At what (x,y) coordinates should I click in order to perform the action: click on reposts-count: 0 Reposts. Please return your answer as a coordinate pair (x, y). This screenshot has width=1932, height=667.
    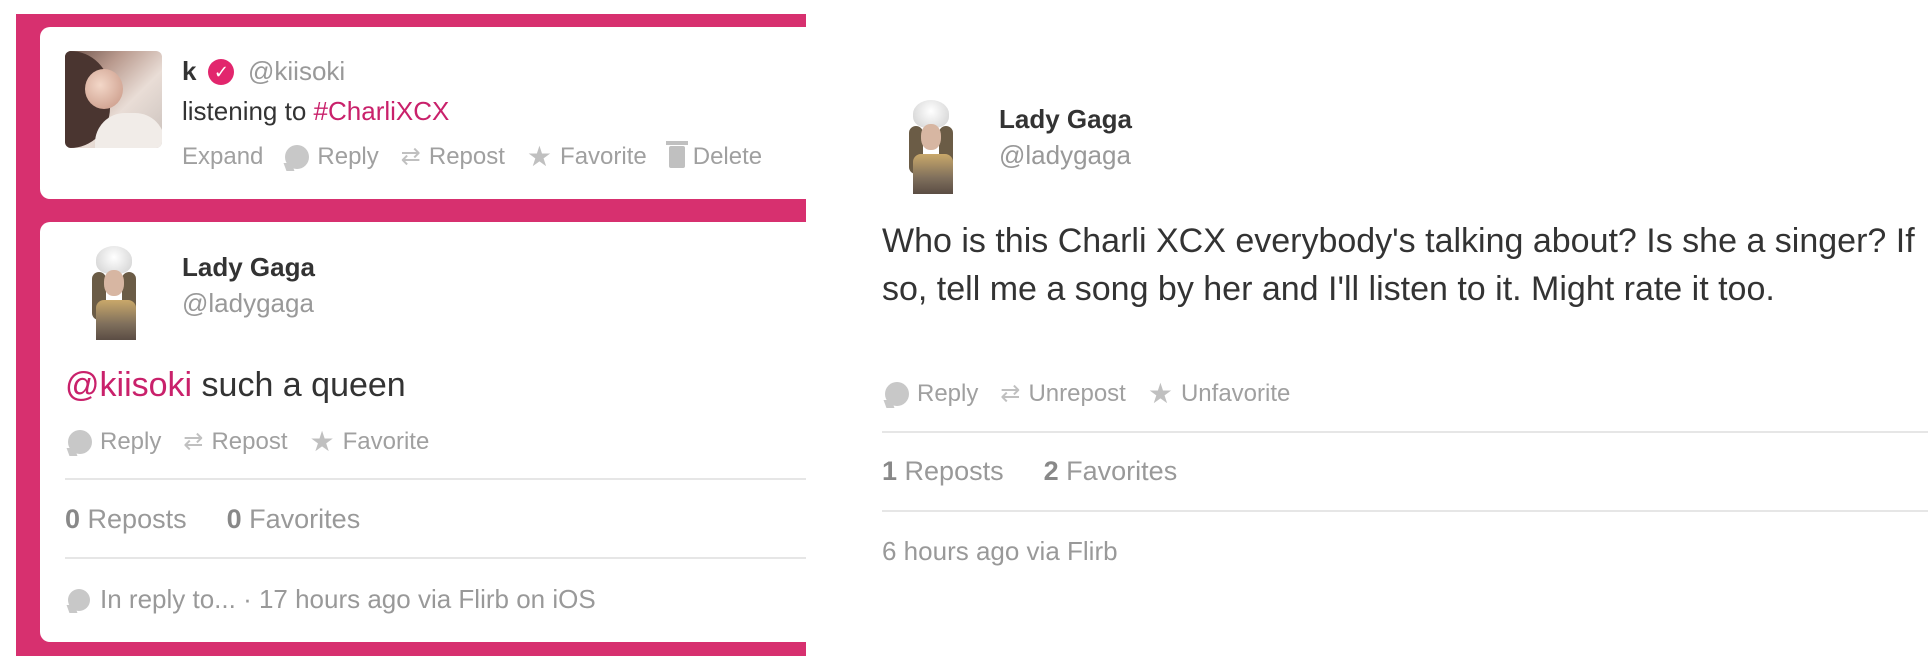
    Looking at the image, I should click on (126, 519).